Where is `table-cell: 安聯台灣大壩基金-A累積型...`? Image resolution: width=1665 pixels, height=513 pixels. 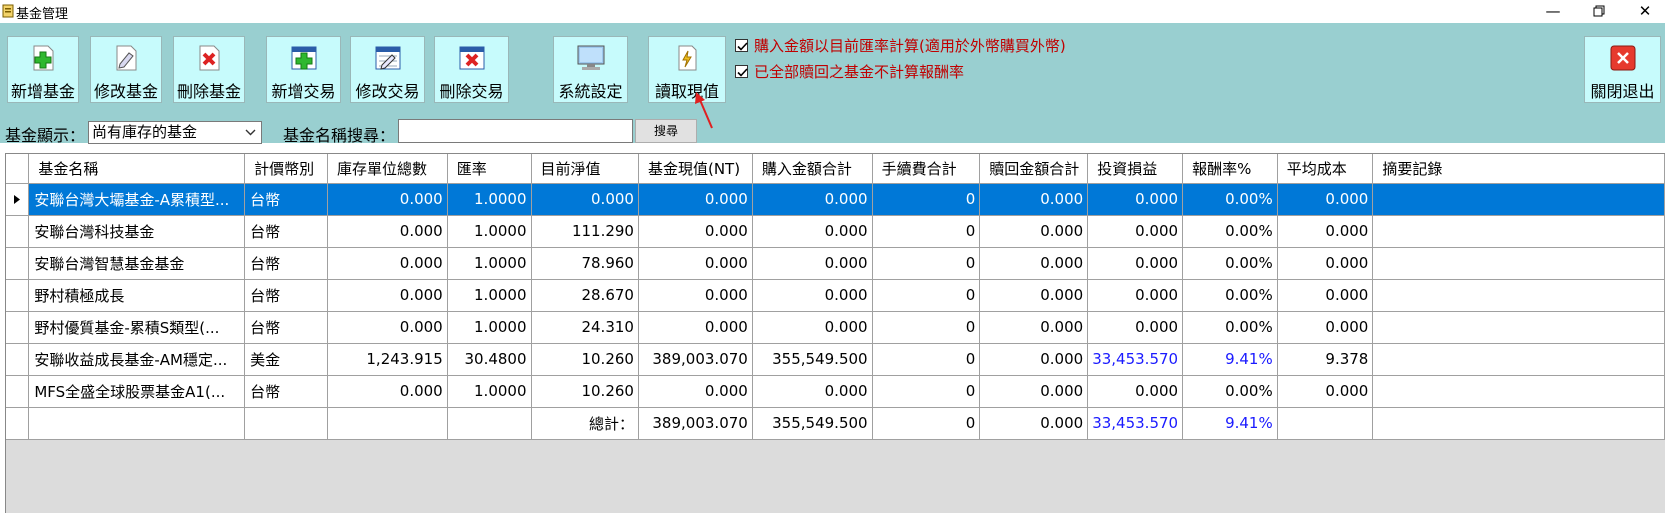 table-cell: 安聯台灣大壩基金-A累積型... is located at coordinates (137, 199).